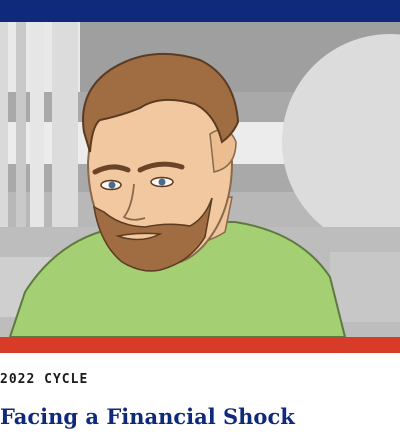  What do you see at coordinates (200, 345) in the screenshot?
I see `bottom-color-band` at bounding box center [200, 345].